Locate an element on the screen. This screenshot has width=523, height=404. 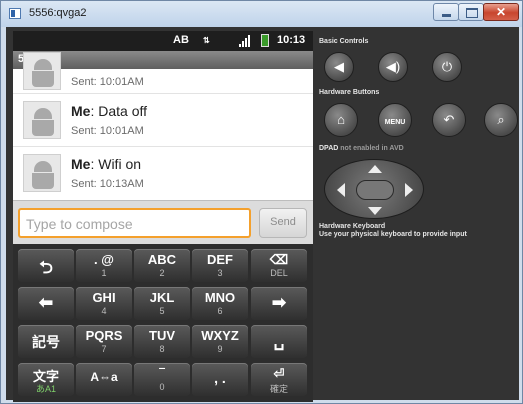
key-0: ‾ 0 is located at coordinates (162, 379).